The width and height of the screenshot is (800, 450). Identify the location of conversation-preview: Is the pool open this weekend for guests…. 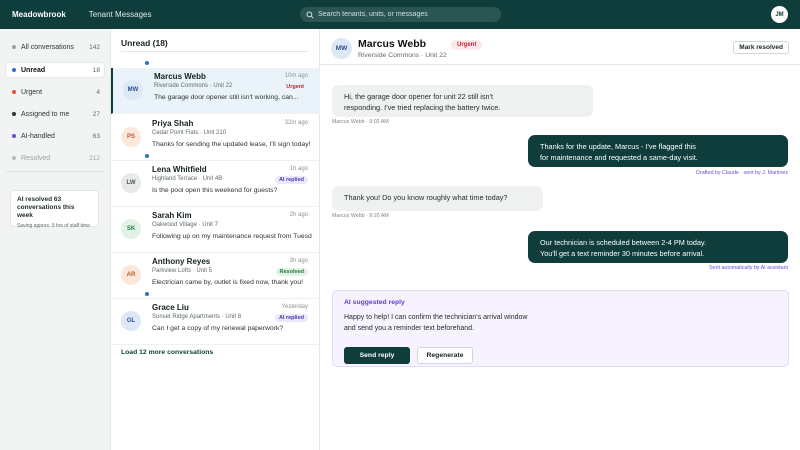
(215, 190).